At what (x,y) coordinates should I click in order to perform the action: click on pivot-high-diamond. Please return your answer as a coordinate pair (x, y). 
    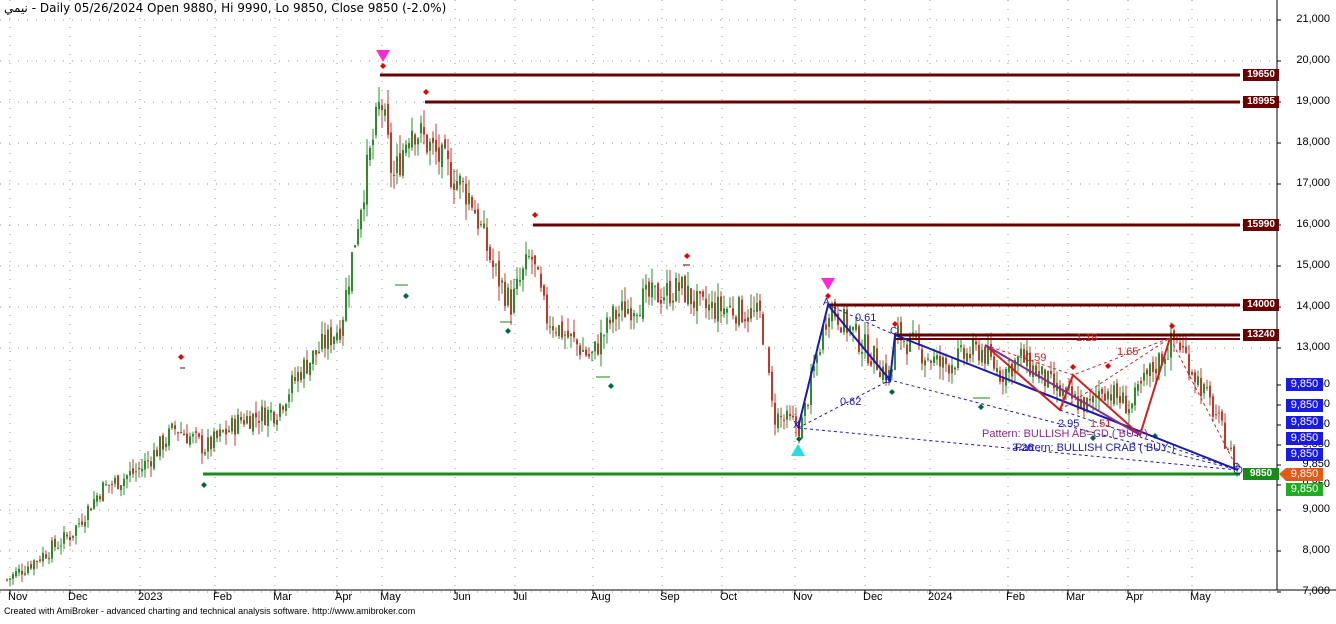
    Looking at the image, I should click on (687, 256).